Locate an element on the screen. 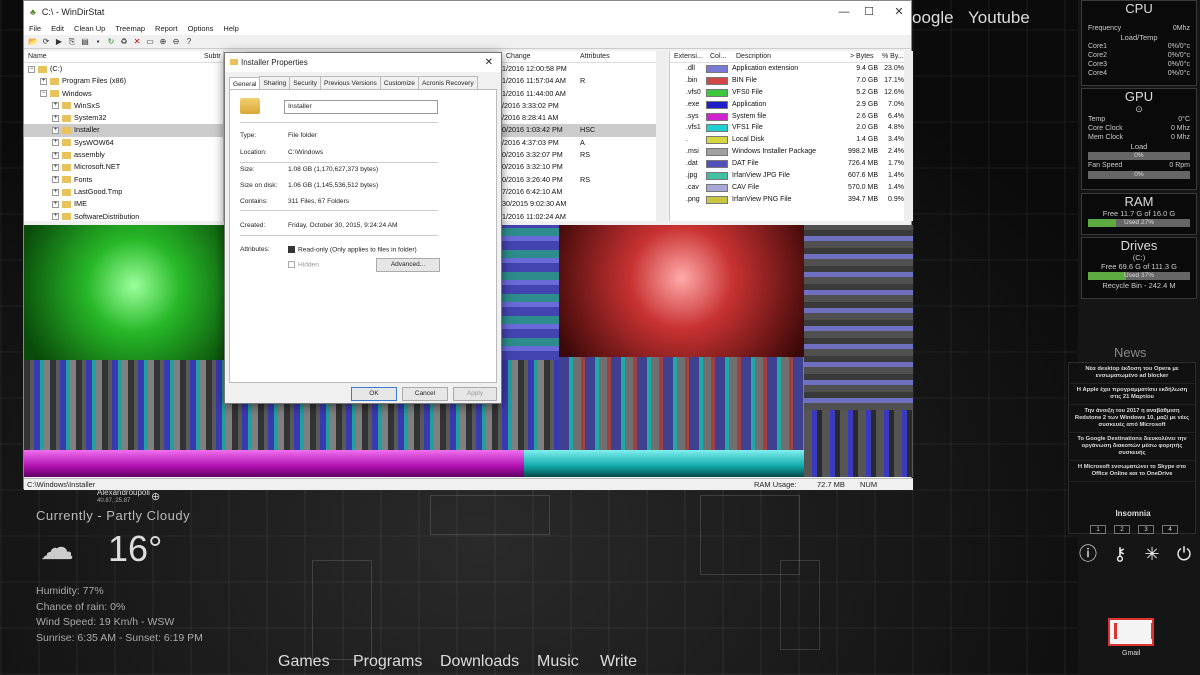 The image size is (1200, 675). prompt-icon: ▪ is located at coordinates (98, 42).